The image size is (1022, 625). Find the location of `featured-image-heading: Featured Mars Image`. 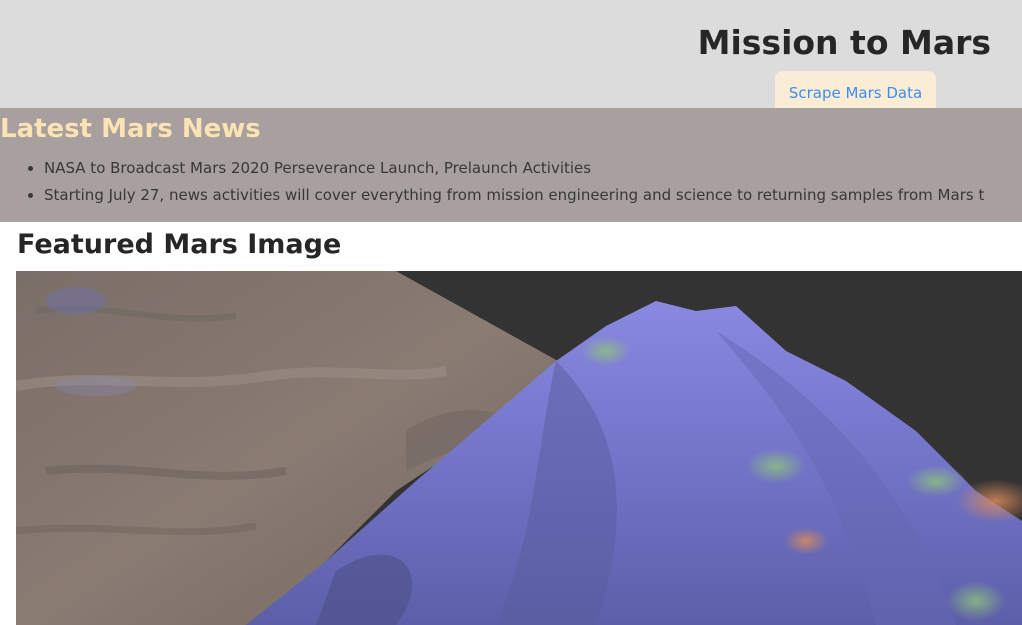

featured-image-heading: Featured Mars Image is located at coordinates (179, 244).